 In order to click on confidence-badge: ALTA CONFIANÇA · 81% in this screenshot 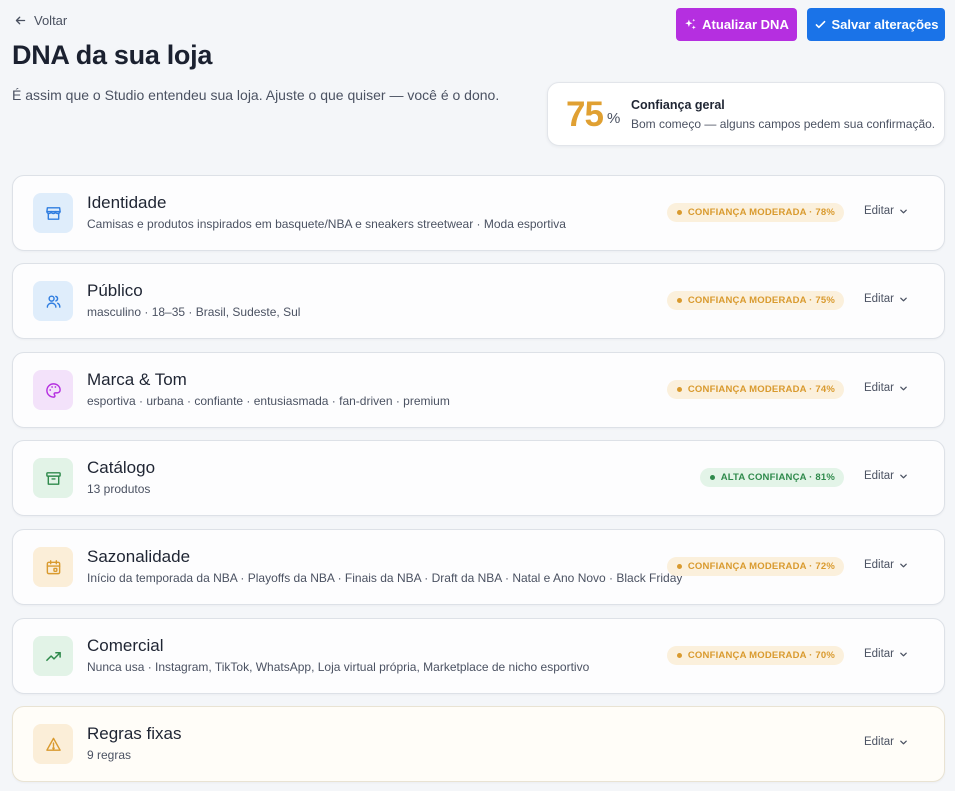, I will do `click(771, 477)`.